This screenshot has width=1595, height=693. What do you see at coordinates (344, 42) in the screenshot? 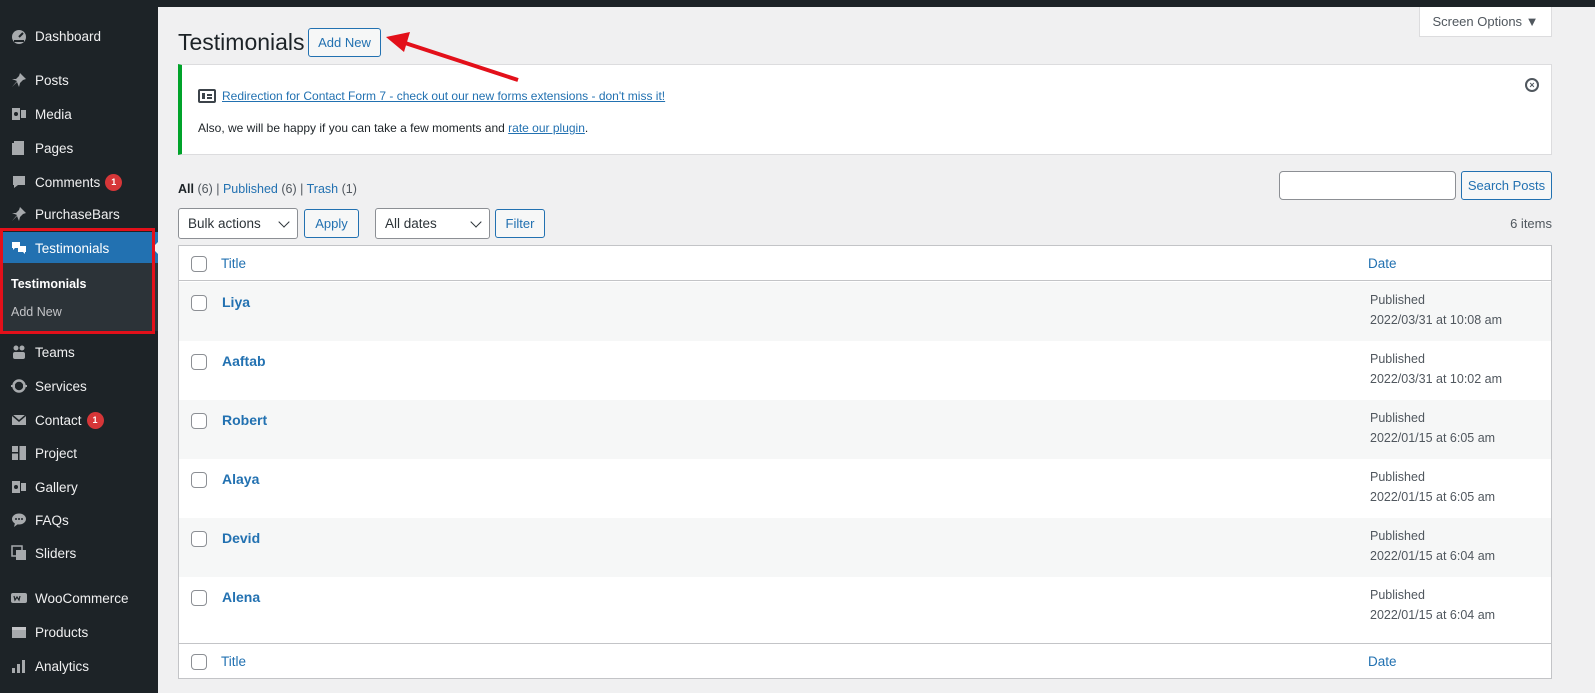
I see `add-new-button: Add New` at bounding box center [344, 42].